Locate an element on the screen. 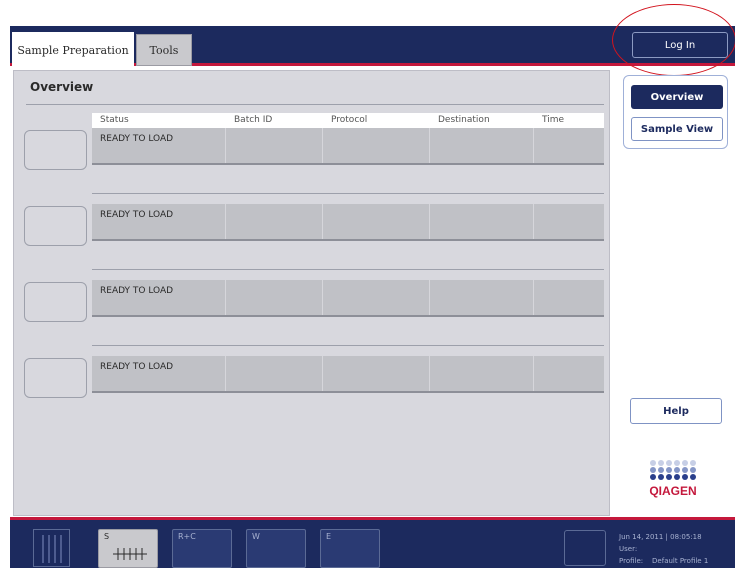 This screenshot has height=572, width=735. column-header-status: Status is located at coordinates (114, 120).